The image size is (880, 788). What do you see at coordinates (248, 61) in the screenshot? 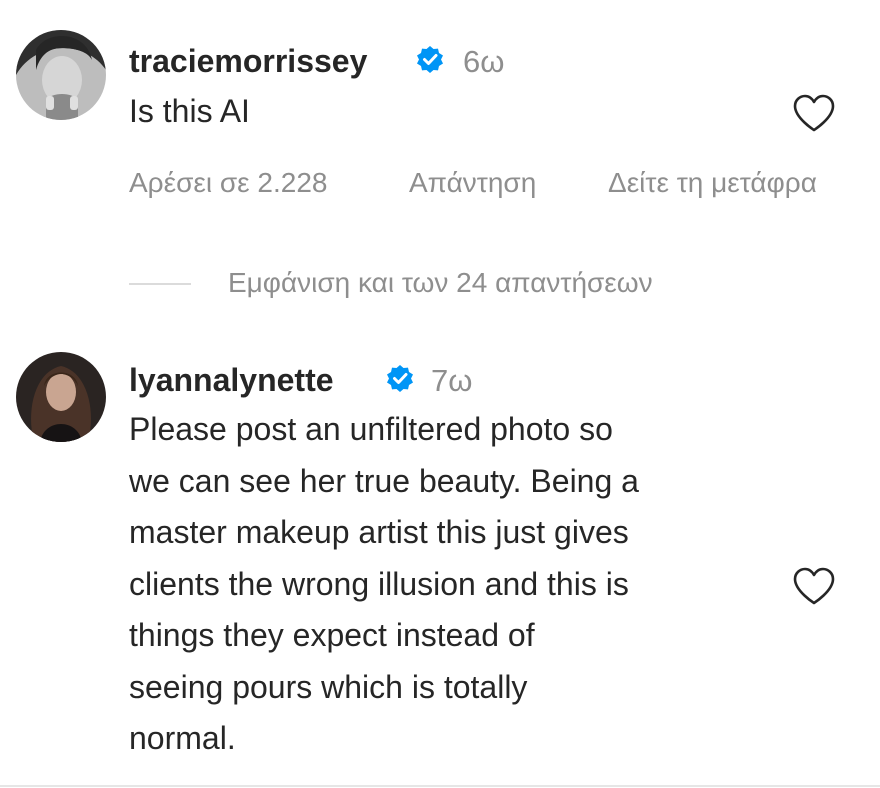
I see `comment-username: traciemorrissey` at bounding box center [248, 61].